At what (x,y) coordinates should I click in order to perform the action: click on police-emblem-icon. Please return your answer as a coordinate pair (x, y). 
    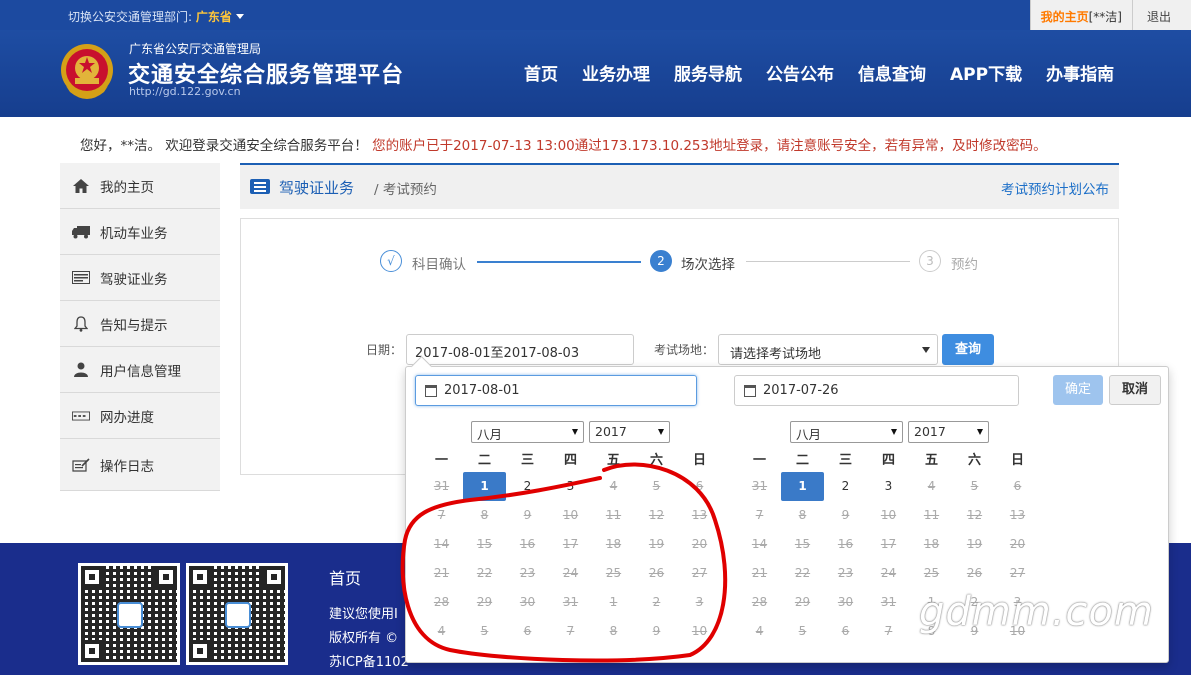
    Looking at the image, I should click on (87, 71).